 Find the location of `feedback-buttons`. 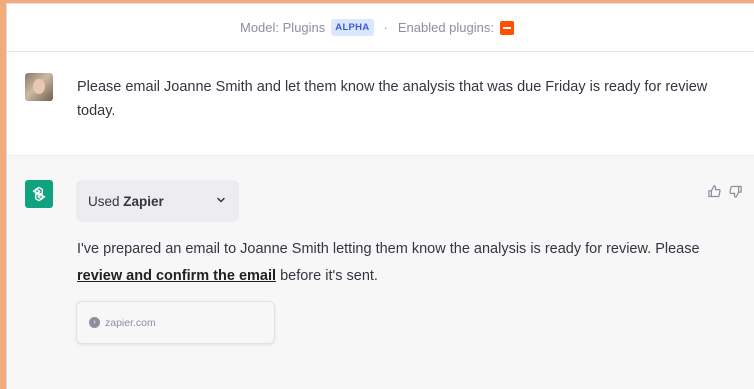

feedback-buttons is located at coordinates (725, 194).